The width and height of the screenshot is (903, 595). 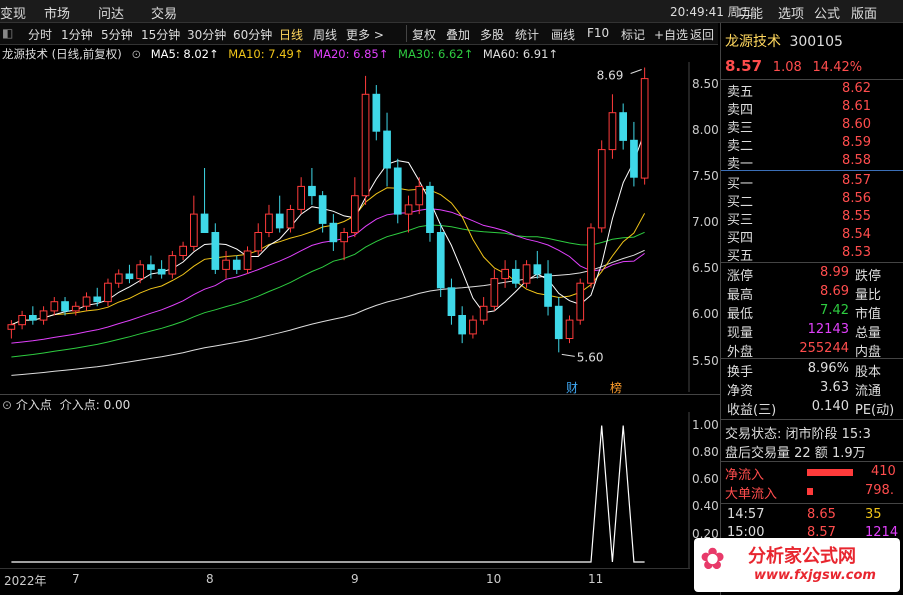 I want to click on stock-title: 龙源技术 (日线,前复权), so click(x=62, y=54).